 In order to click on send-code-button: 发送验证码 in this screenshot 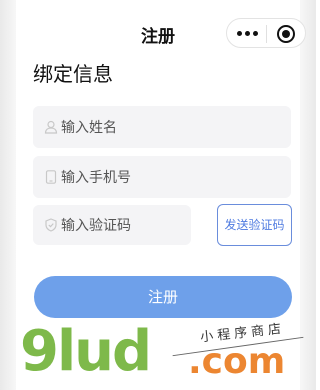, I will do `click(254, 225)`.